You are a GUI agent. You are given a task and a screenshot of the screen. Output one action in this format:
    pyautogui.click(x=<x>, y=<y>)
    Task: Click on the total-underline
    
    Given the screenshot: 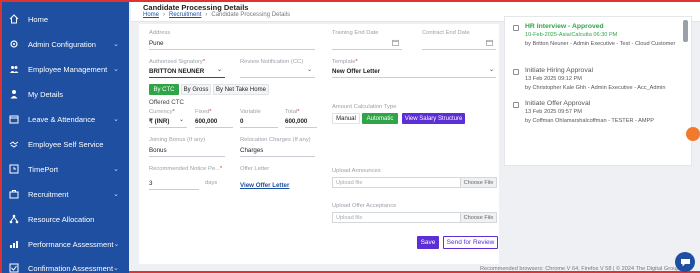 What is the action you would take?
    pyautogui.click(x=301, y=127)
    